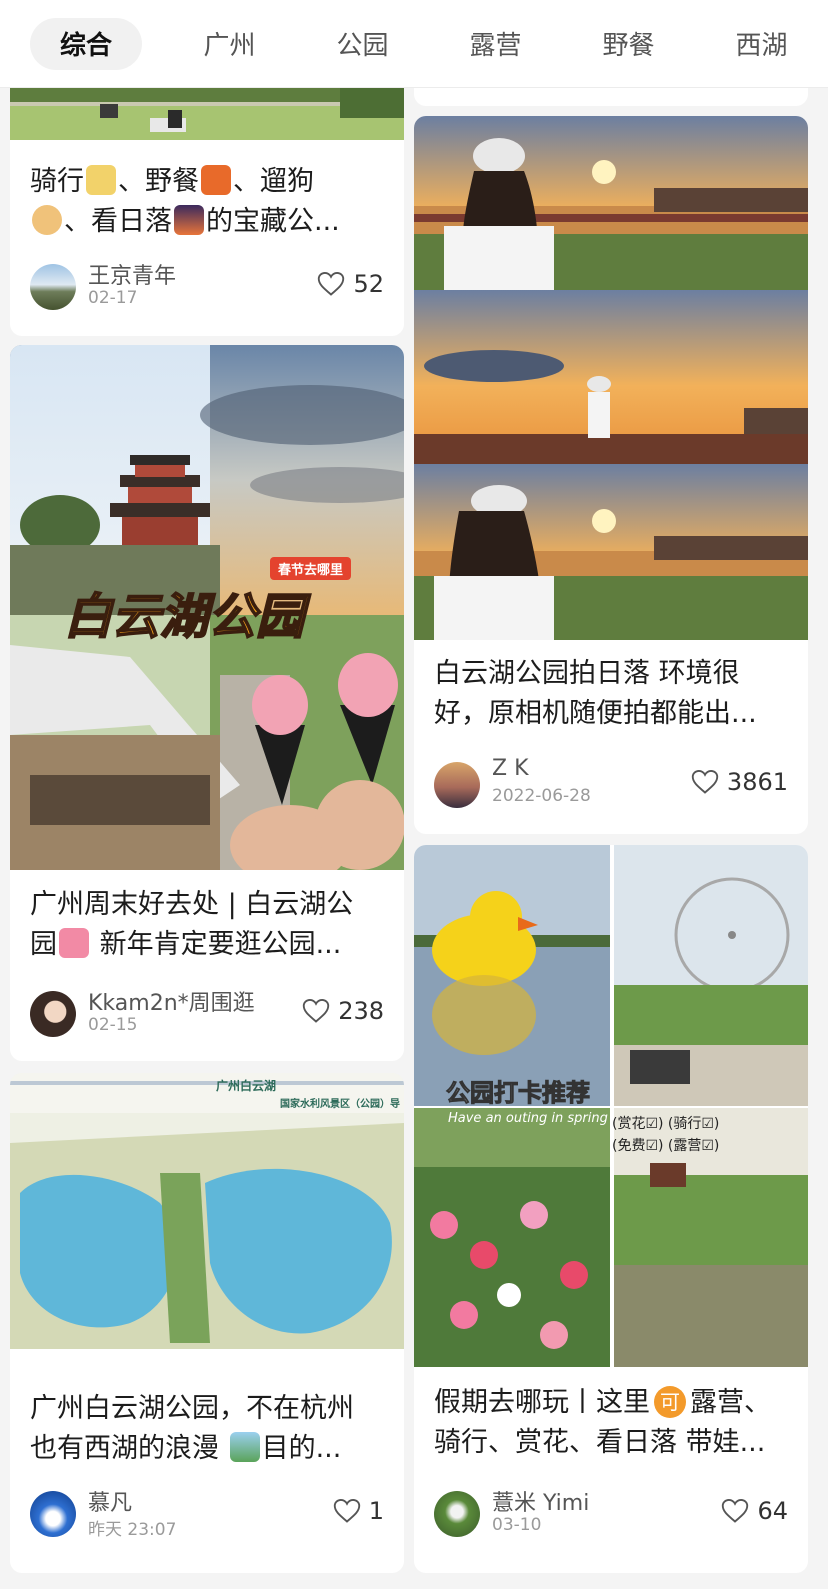 This screenshot has width=828, height=1589. Describe the element at coordinates (47, 220) in the screenshot. I see `dog-emoji-icon` at that location.